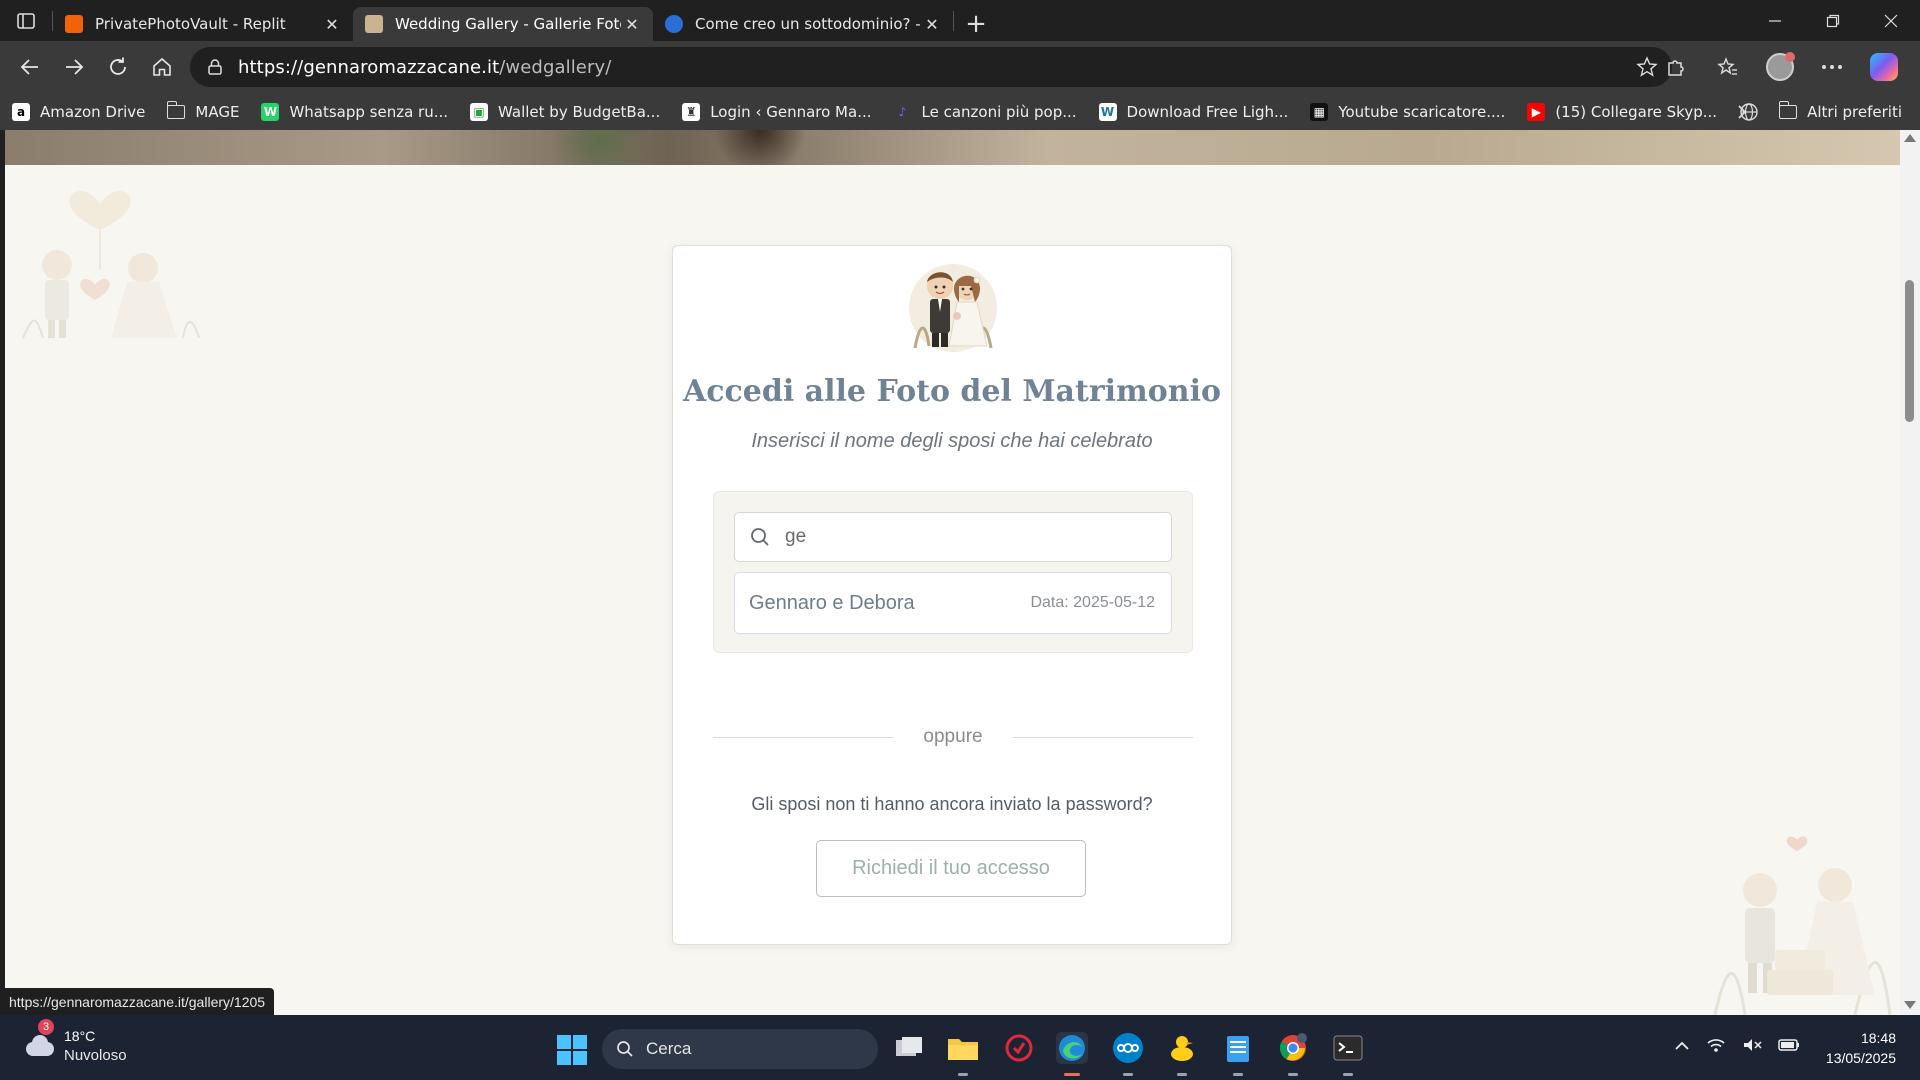 This screenshot has width=1920, height=1080. Describe the element at coordinates (1752, 1047) in the screenshot. I see `speaker-muted-icon` at that location.